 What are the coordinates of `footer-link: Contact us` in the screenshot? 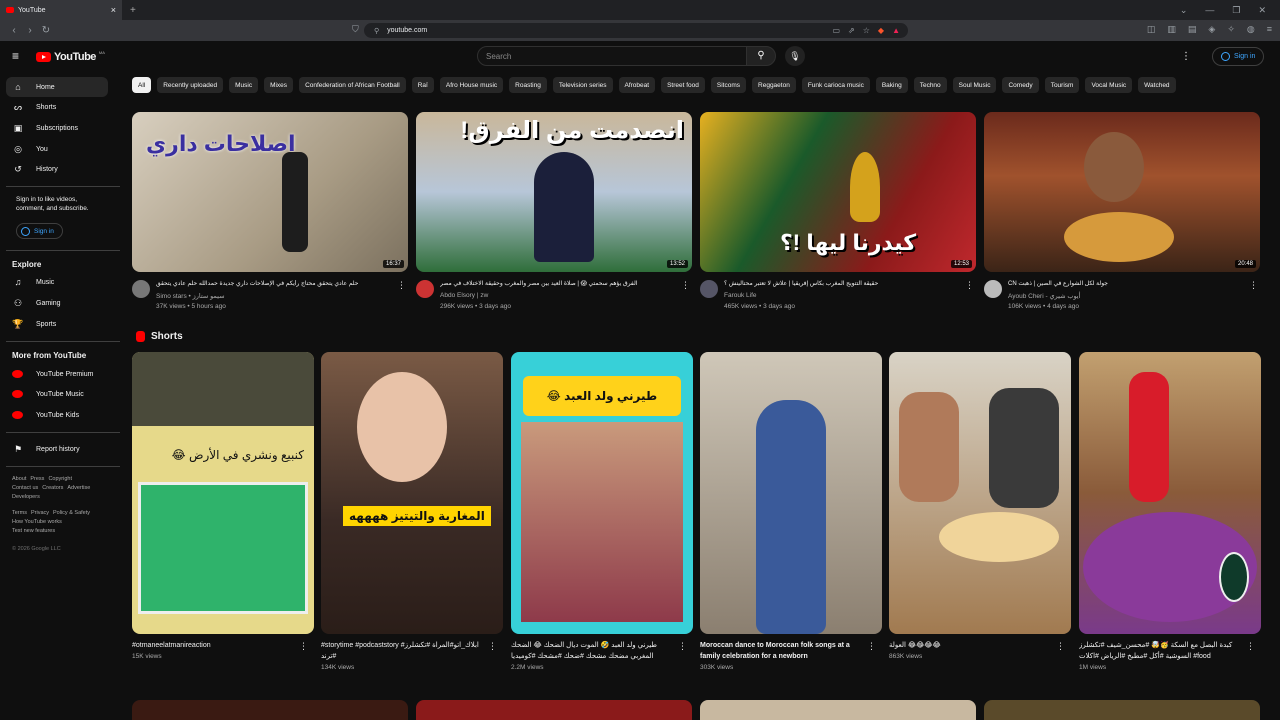 It's located at (25, 488).